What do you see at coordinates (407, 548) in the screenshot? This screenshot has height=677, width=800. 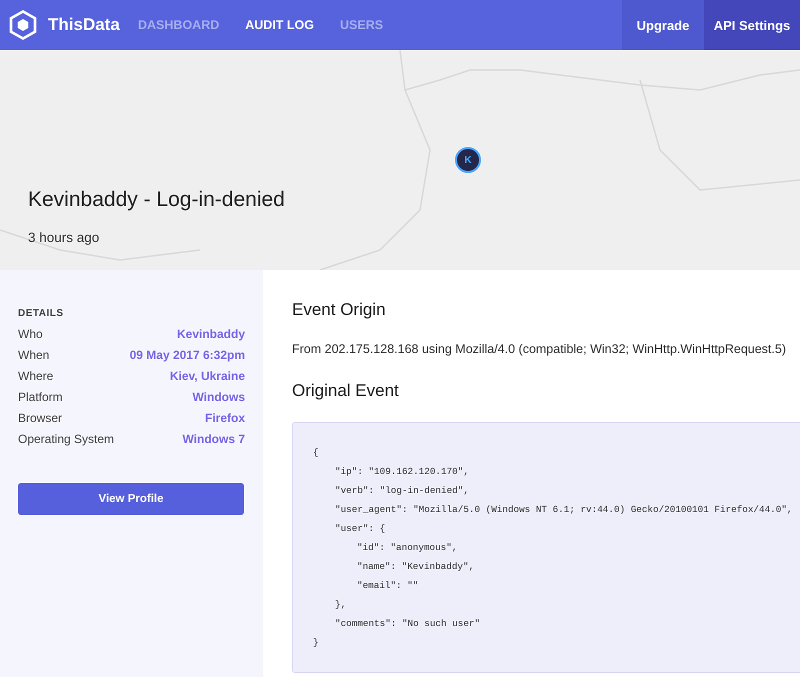 I see `code-line: "id": "anonymous",` at bounding box center [407, 548].